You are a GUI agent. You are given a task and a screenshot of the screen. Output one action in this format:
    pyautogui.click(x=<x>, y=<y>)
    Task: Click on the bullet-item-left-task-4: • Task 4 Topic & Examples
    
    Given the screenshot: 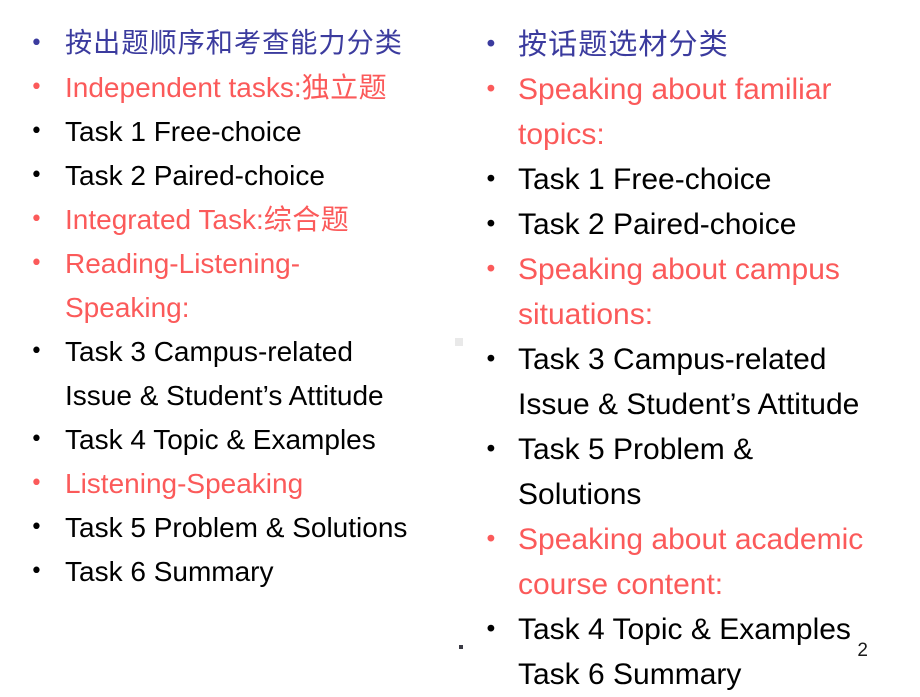 What is the action you would take?
    pyautogui.click(x=238, y=440)
    